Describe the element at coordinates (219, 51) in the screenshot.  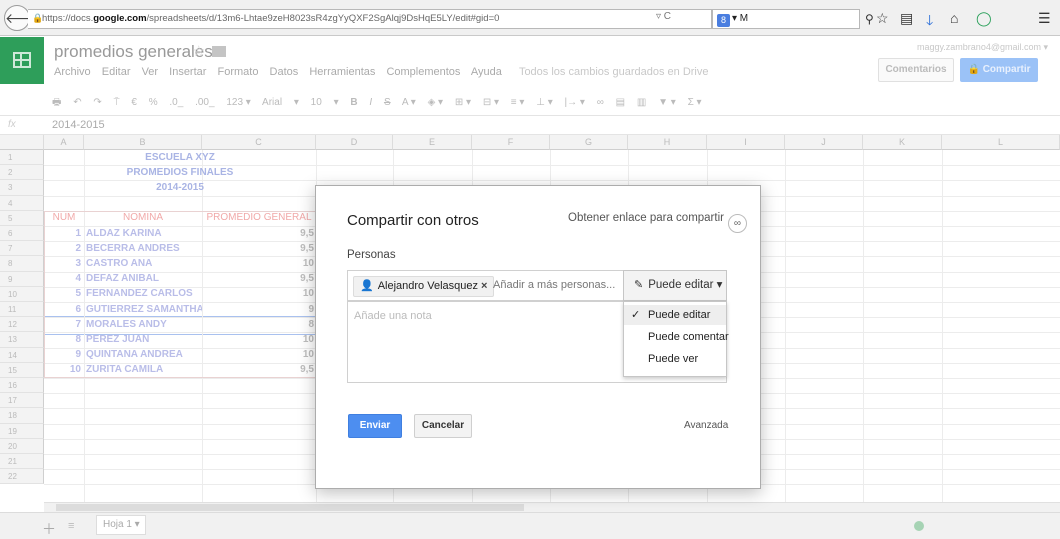
I see `folder-icon` at that location.